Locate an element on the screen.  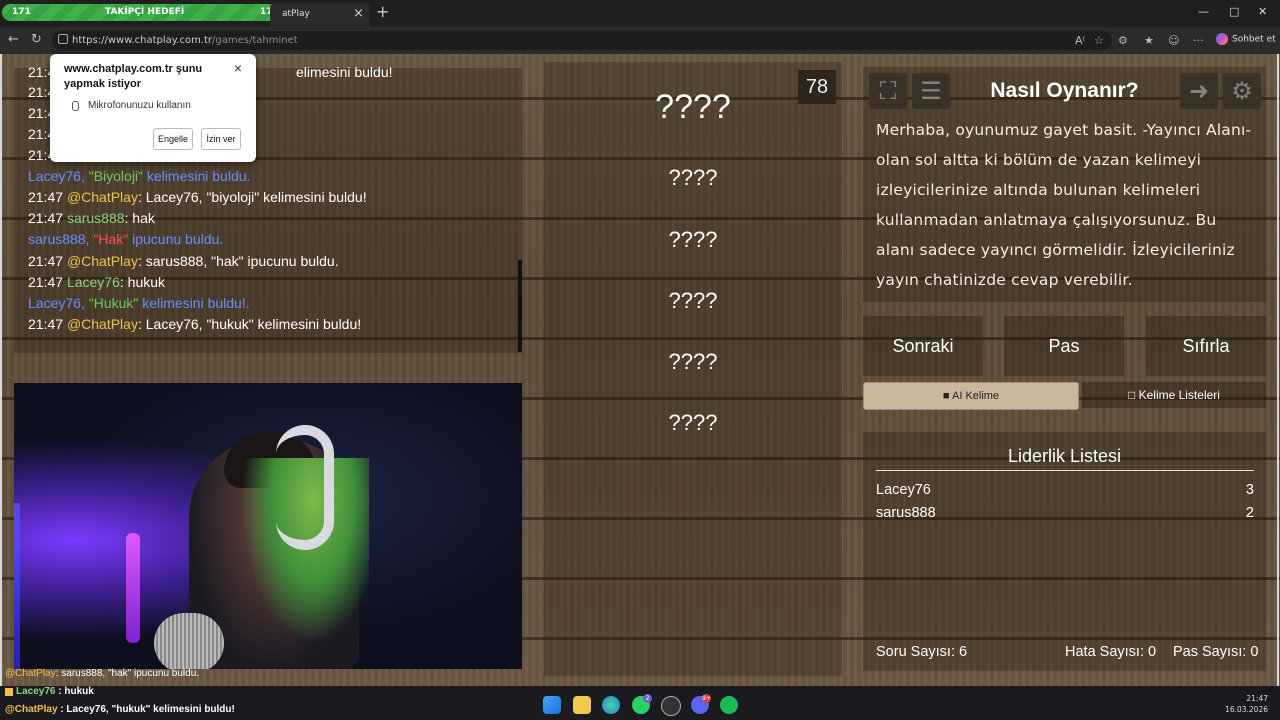
chat-system-line: sarus888, "Hak" ipucunu buldu. is located at coordinates (126, 239).